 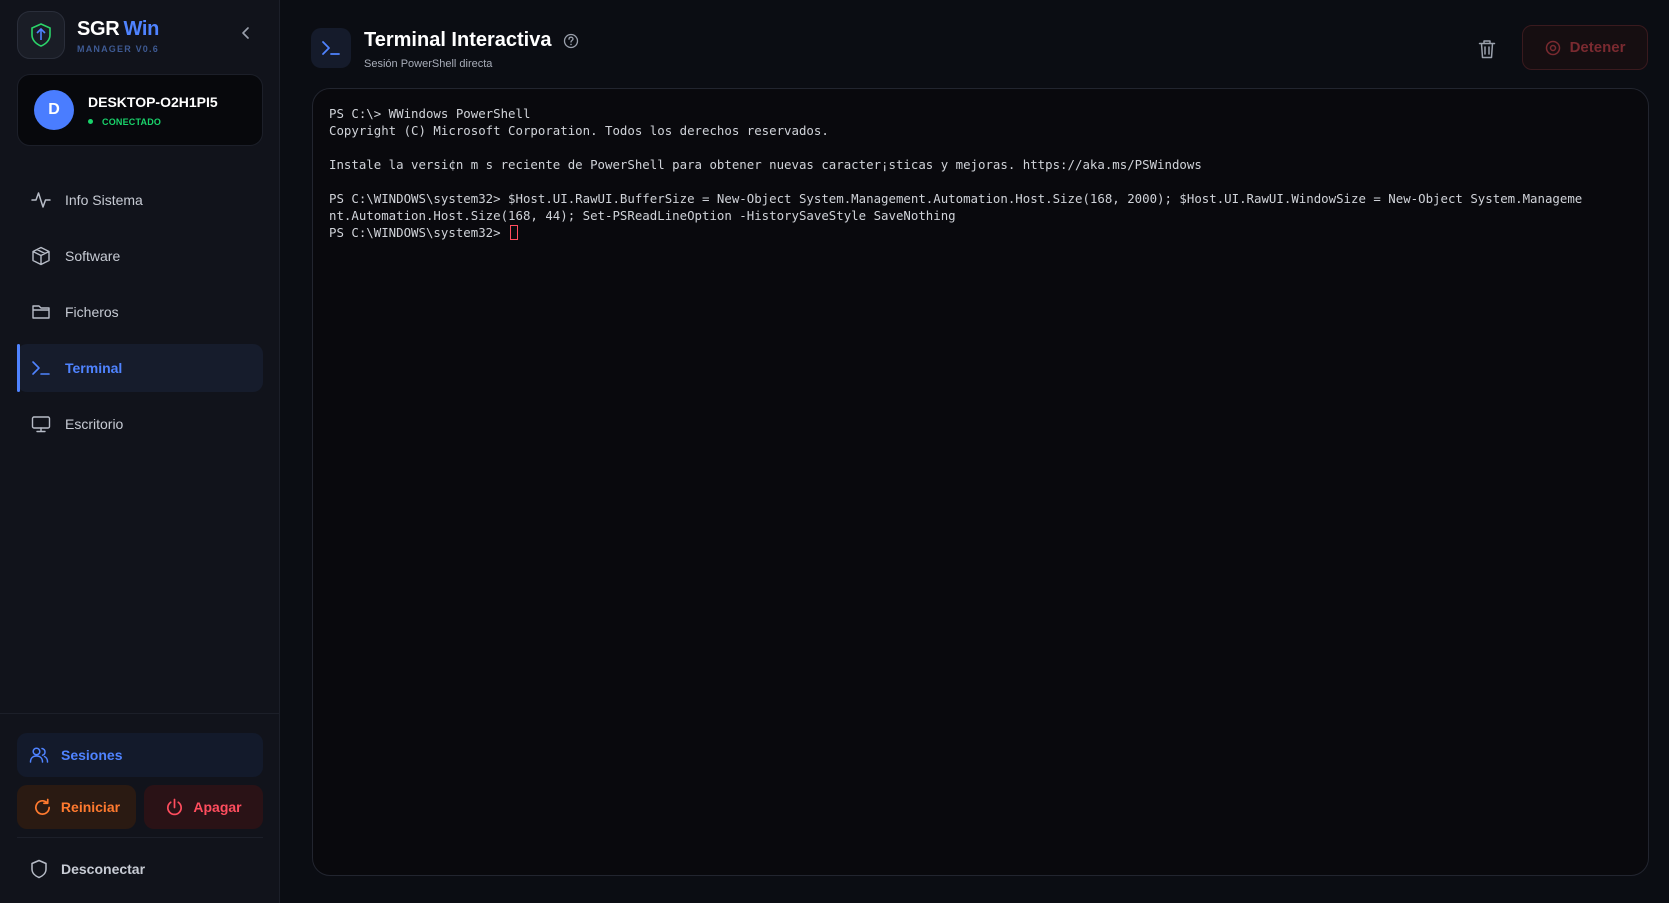 I want to click on refresh-icon, so click(x=42, y=807).